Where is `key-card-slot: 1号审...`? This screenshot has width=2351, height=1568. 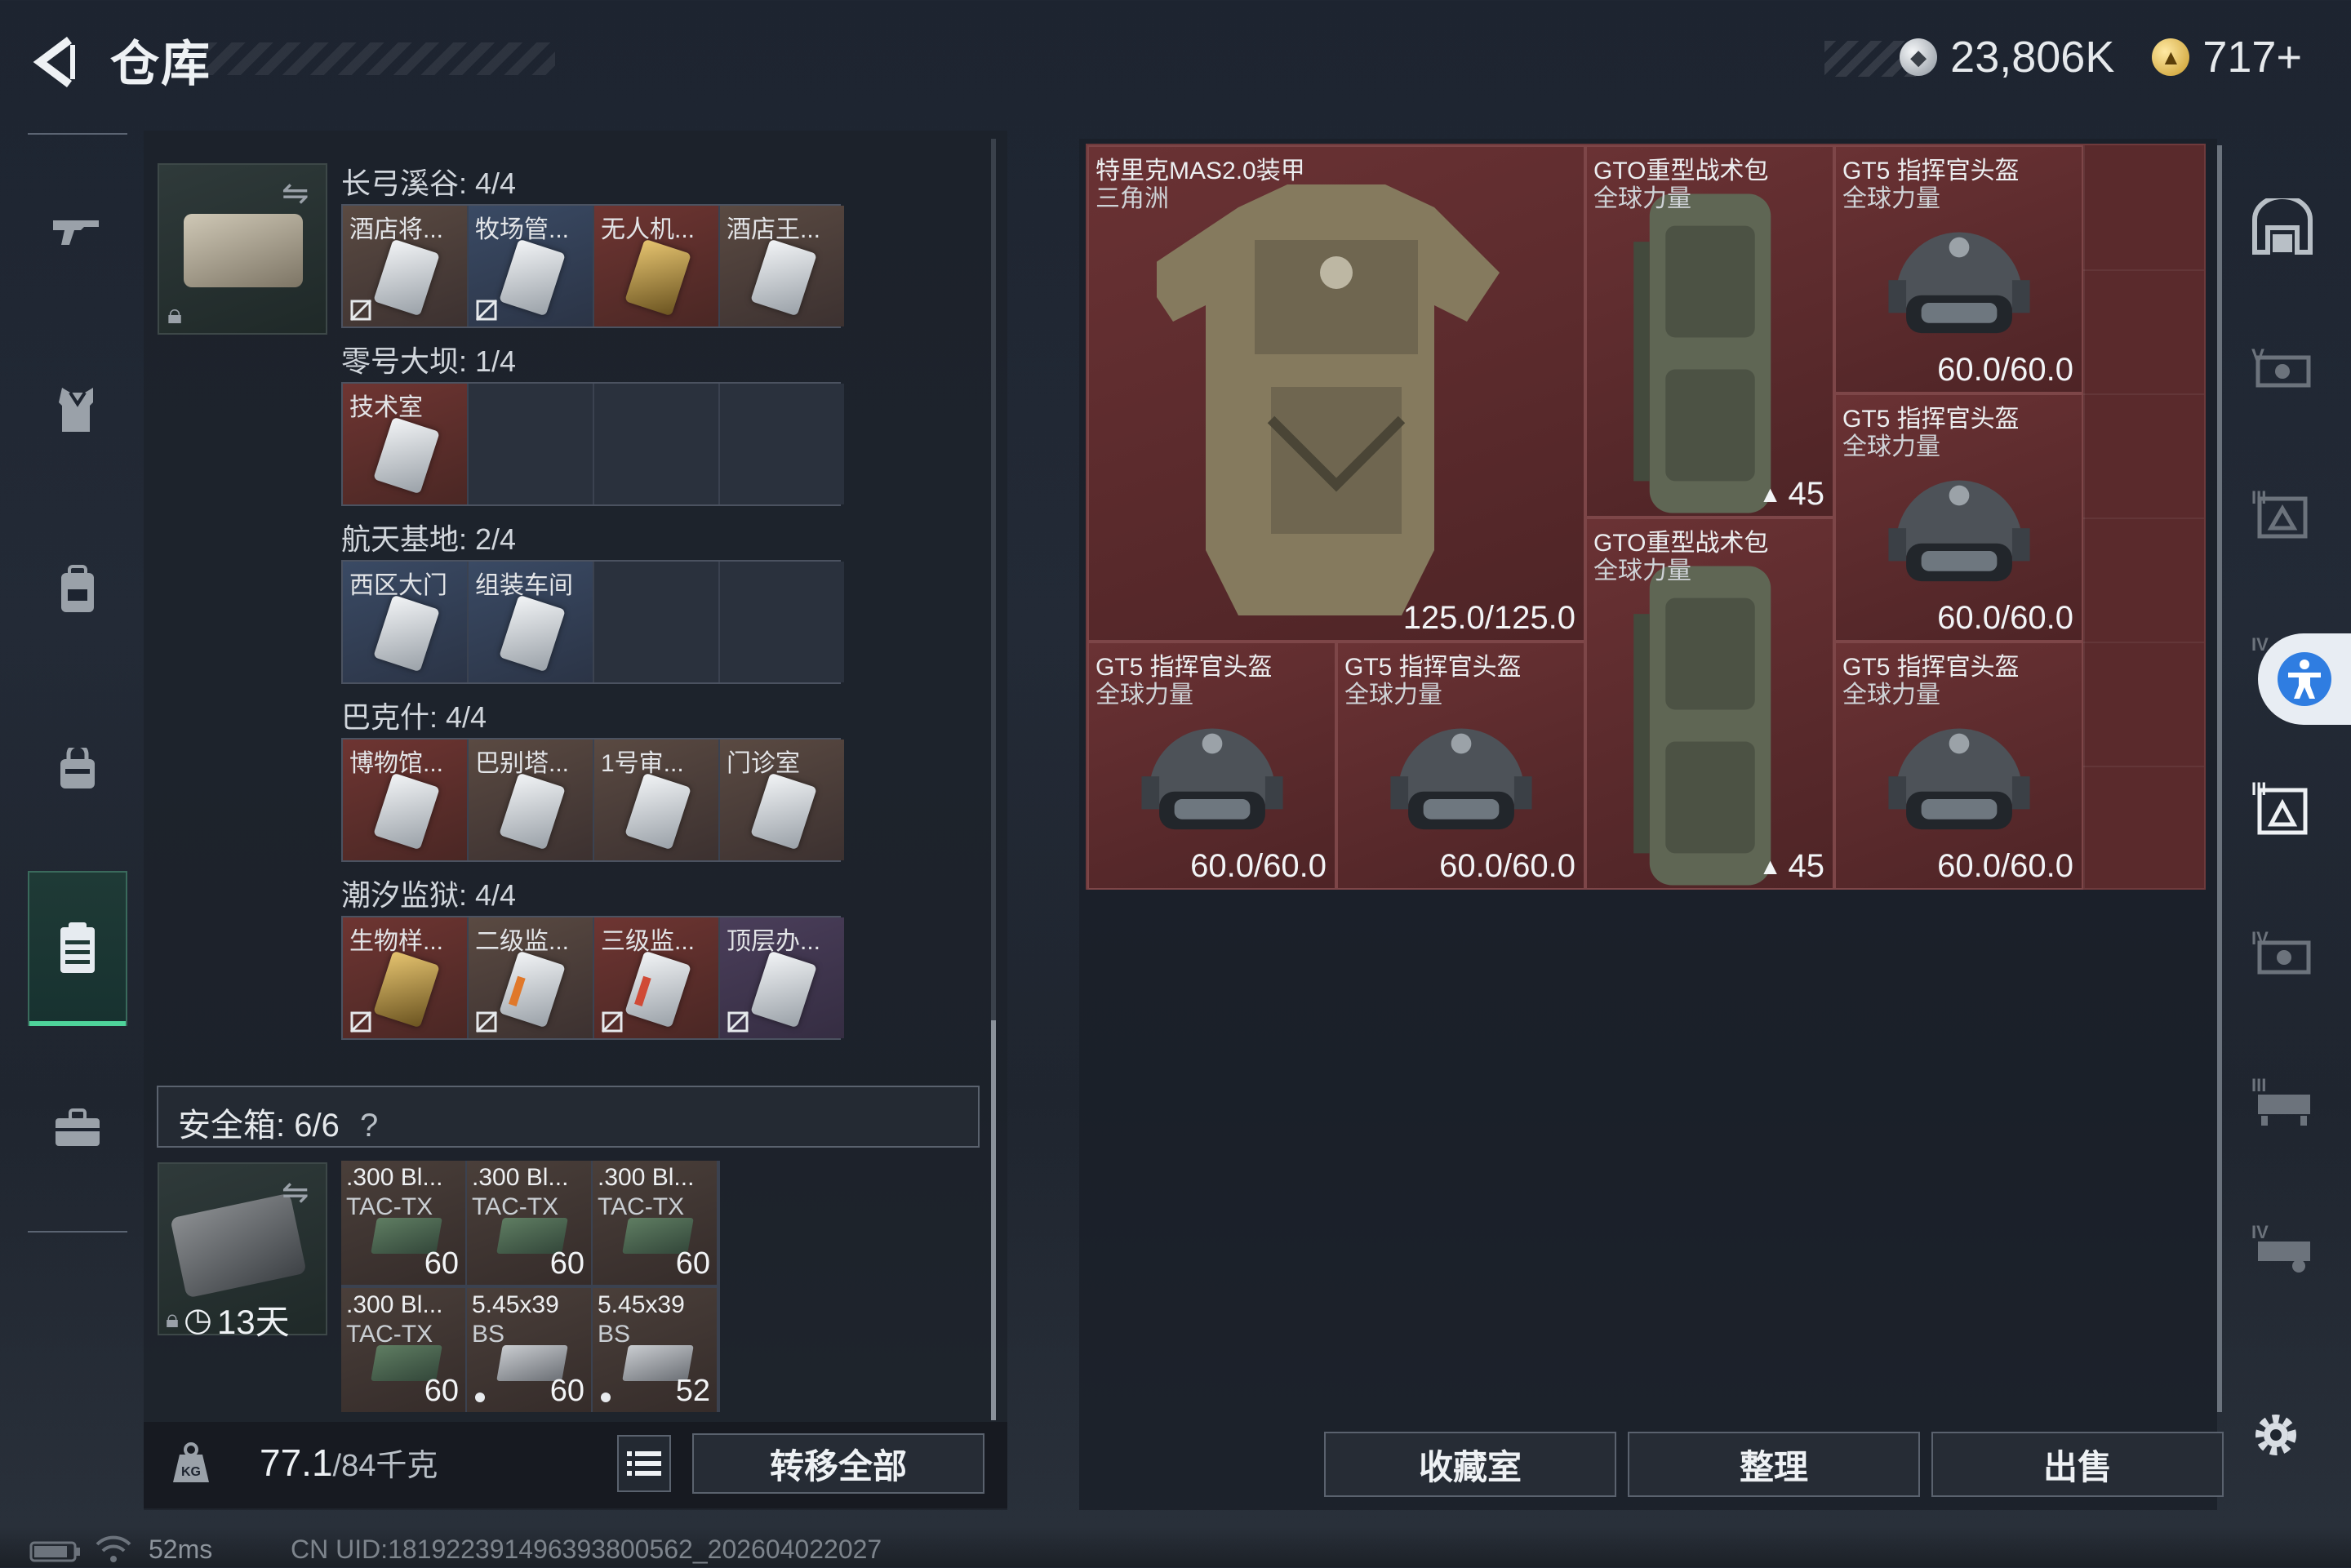 key-card-slot: 1号审... is located at coordinates (656, 800).